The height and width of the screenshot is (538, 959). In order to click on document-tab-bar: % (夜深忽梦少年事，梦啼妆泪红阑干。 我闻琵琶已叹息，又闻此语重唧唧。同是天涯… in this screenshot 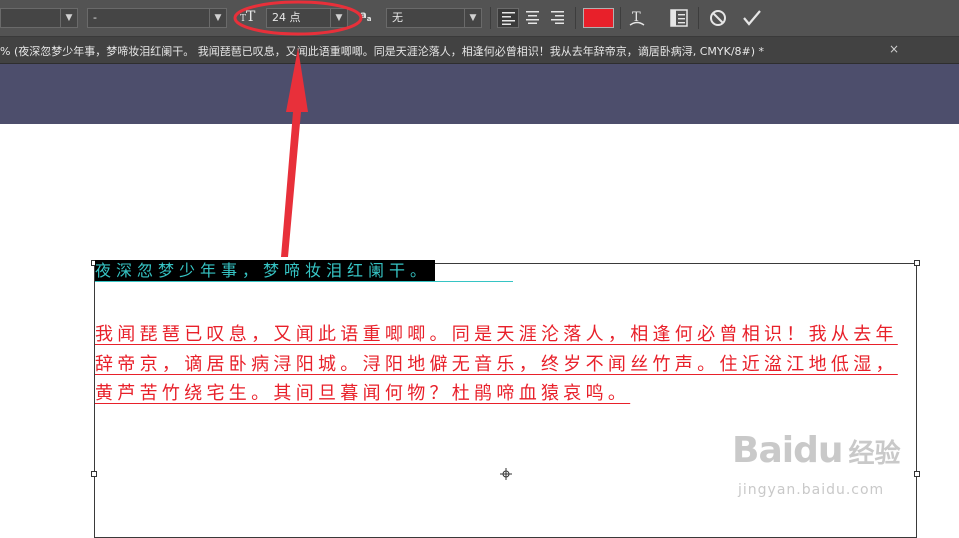, I will do `click(479, 50)`.